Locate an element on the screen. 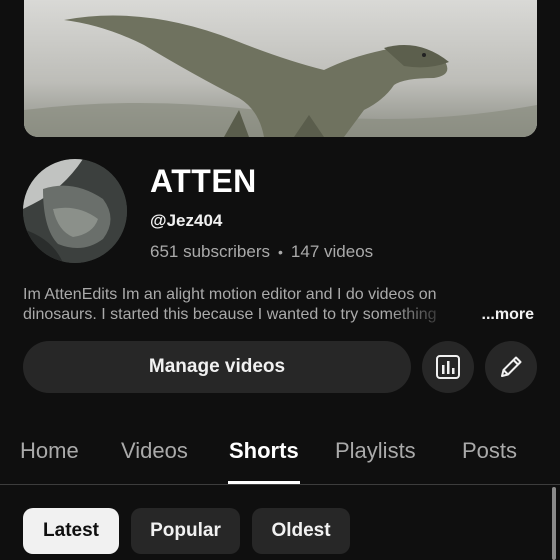 This screenshot has width=560, height=560. channel-tabs: Home Videos Shorts Playlists Posts is located at coordinates (280, 456).